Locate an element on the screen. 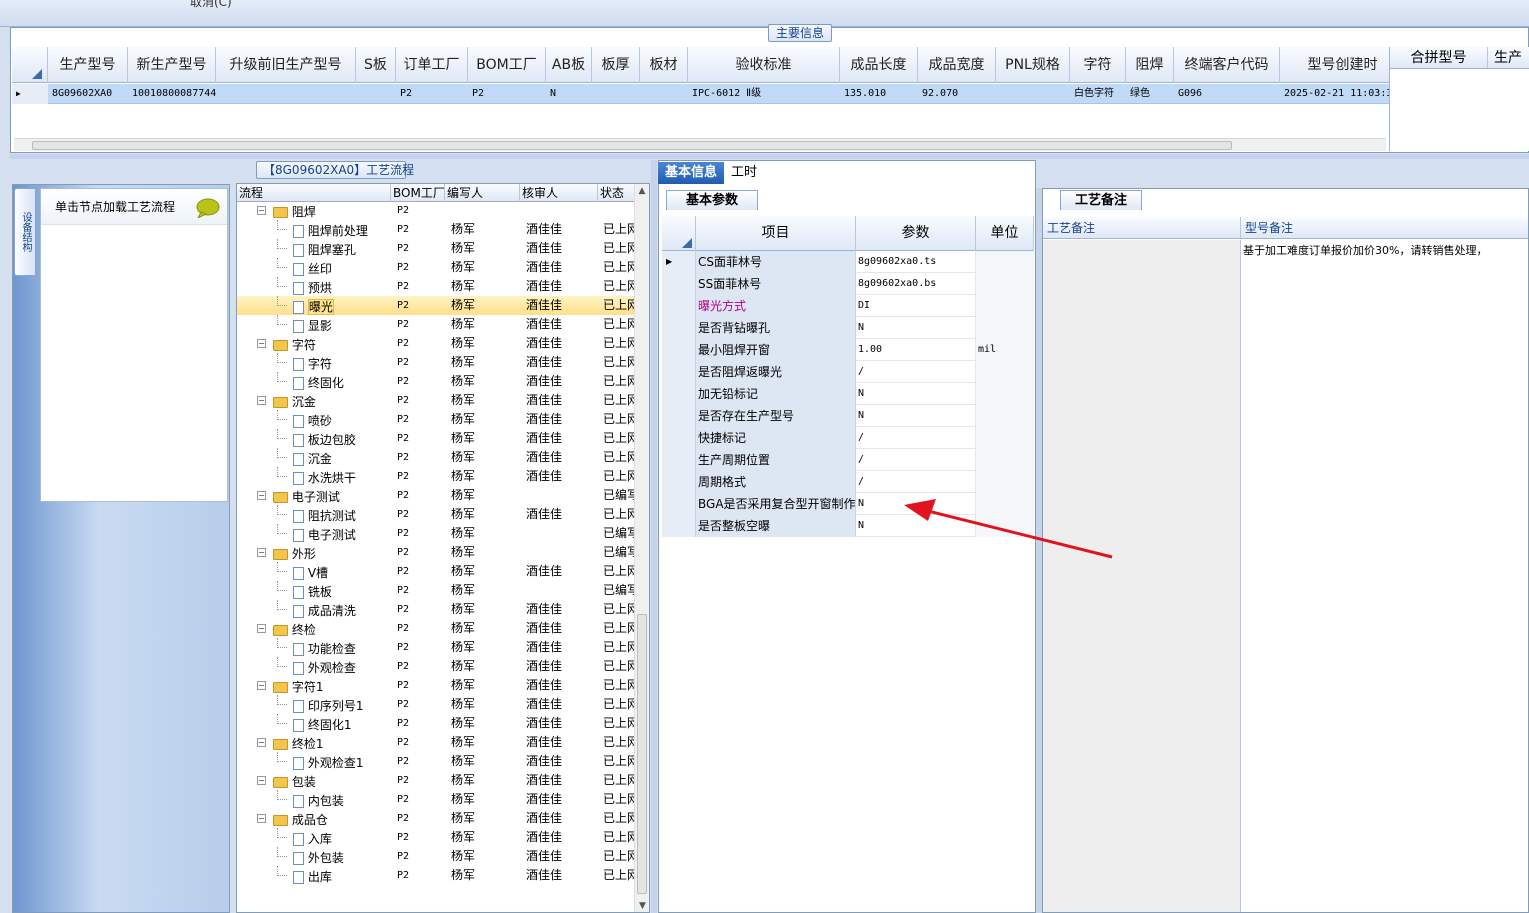  cell: 92.070 is located at coordinates (957, 94).